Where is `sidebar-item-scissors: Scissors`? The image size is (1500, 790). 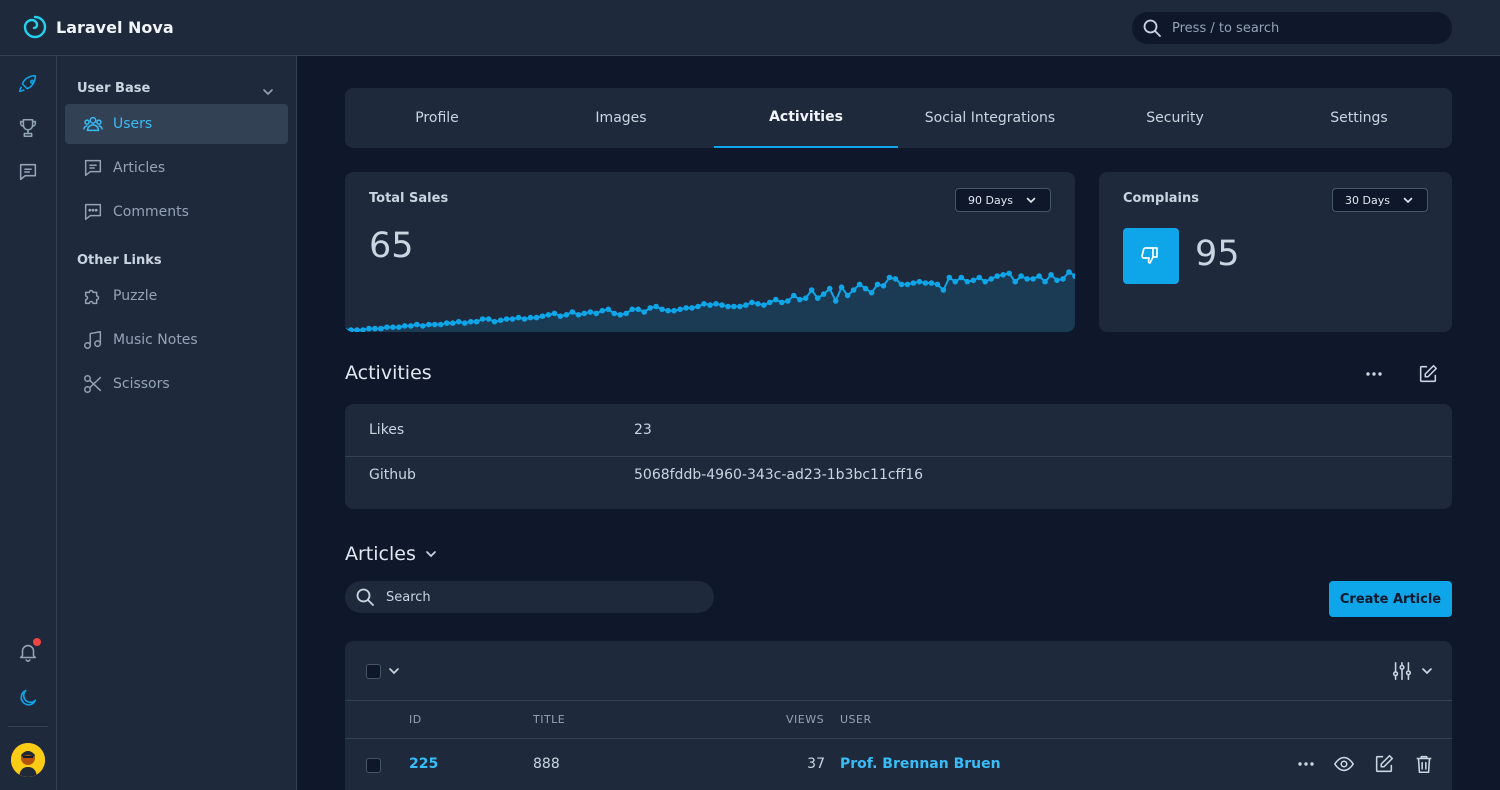
sidebar-item-scissors: Scissors is located at coordinates (176, 384).